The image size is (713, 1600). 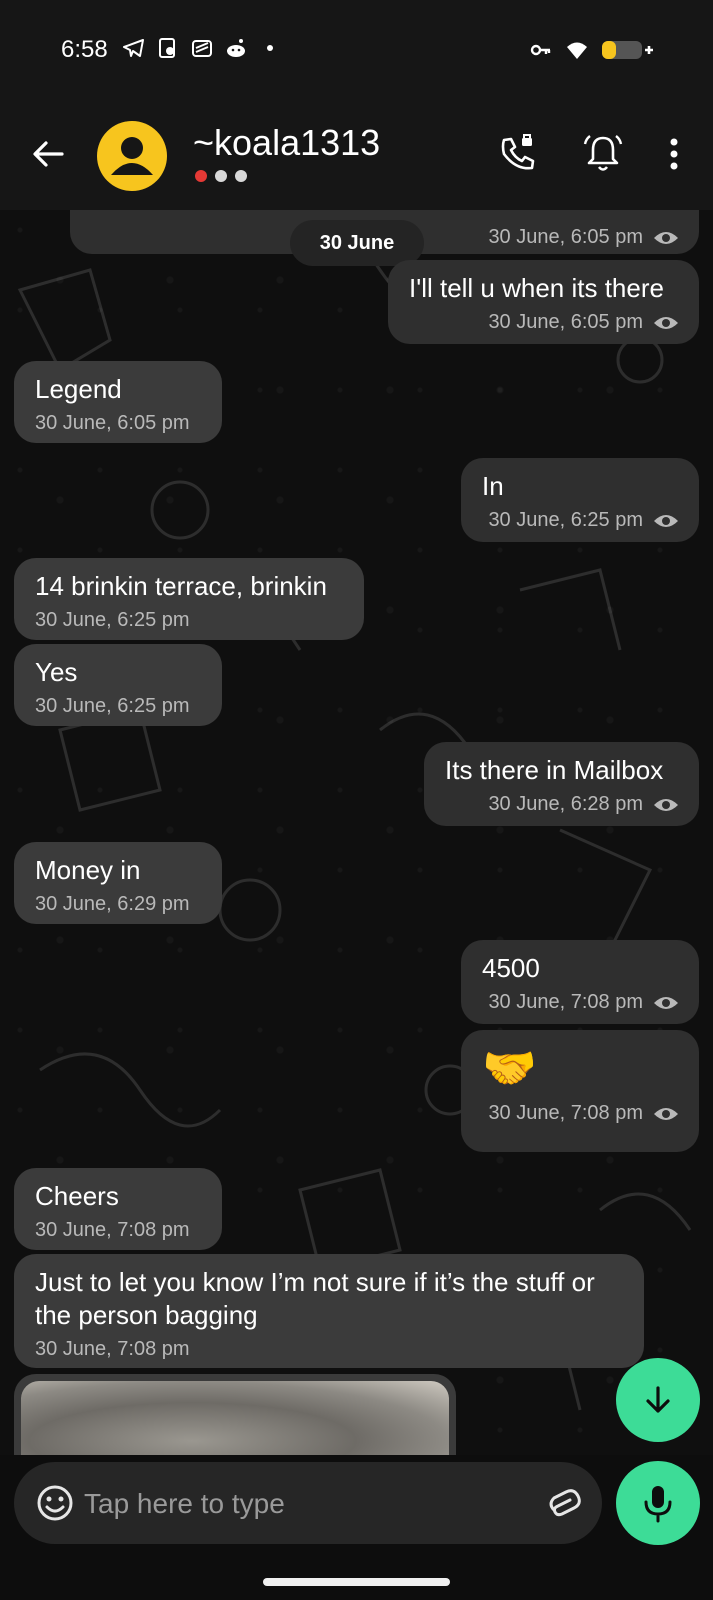 I want to click on image-thumbnail, so click(x=235, y=1418).